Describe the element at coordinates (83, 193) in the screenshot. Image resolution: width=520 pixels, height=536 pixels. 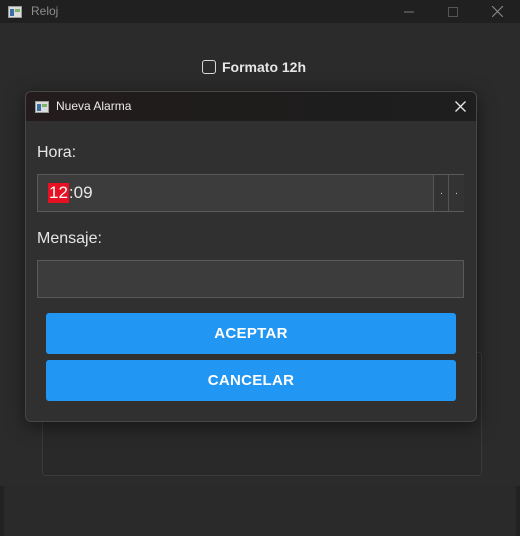
I see `time-minute-segment: 09` at that location.